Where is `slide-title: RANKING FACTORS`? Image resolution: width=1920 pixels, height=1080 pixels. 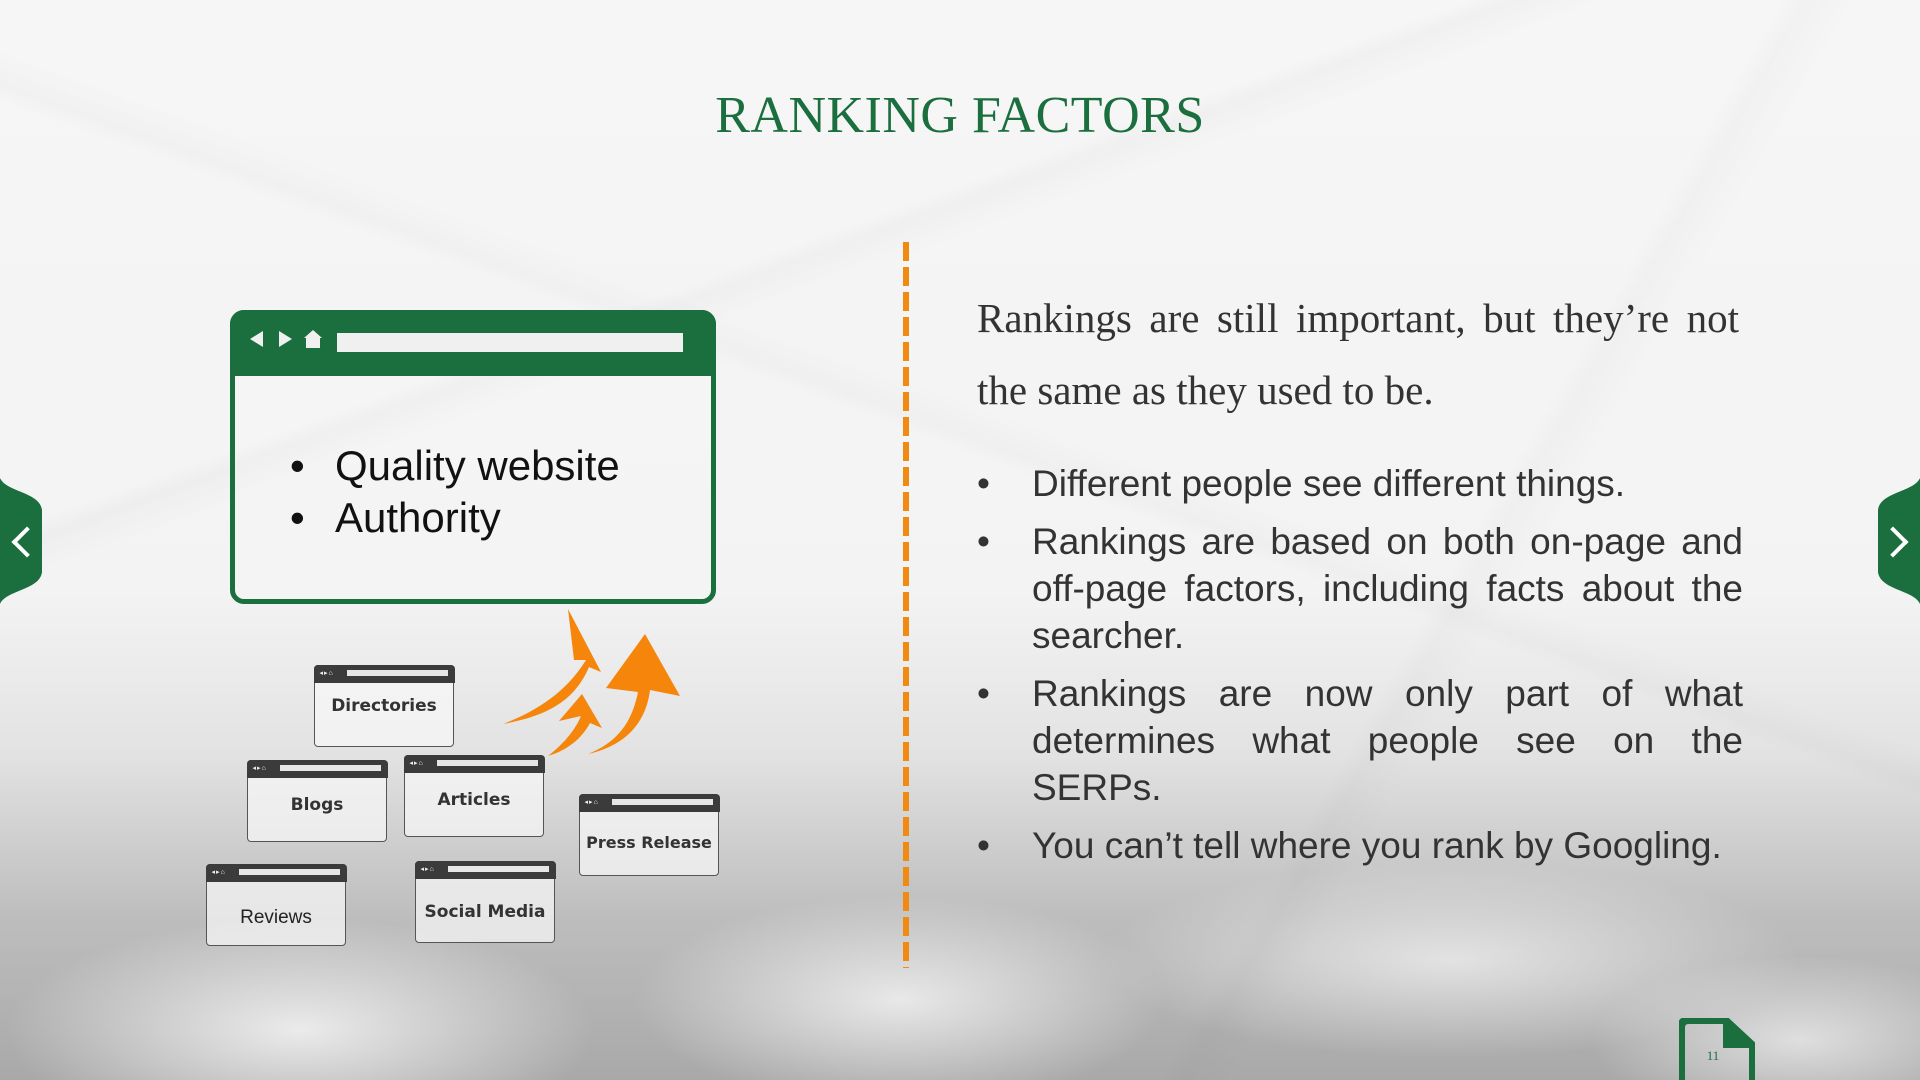
slide-title: RANKING FACTORS is located at coordinates (960, 115).